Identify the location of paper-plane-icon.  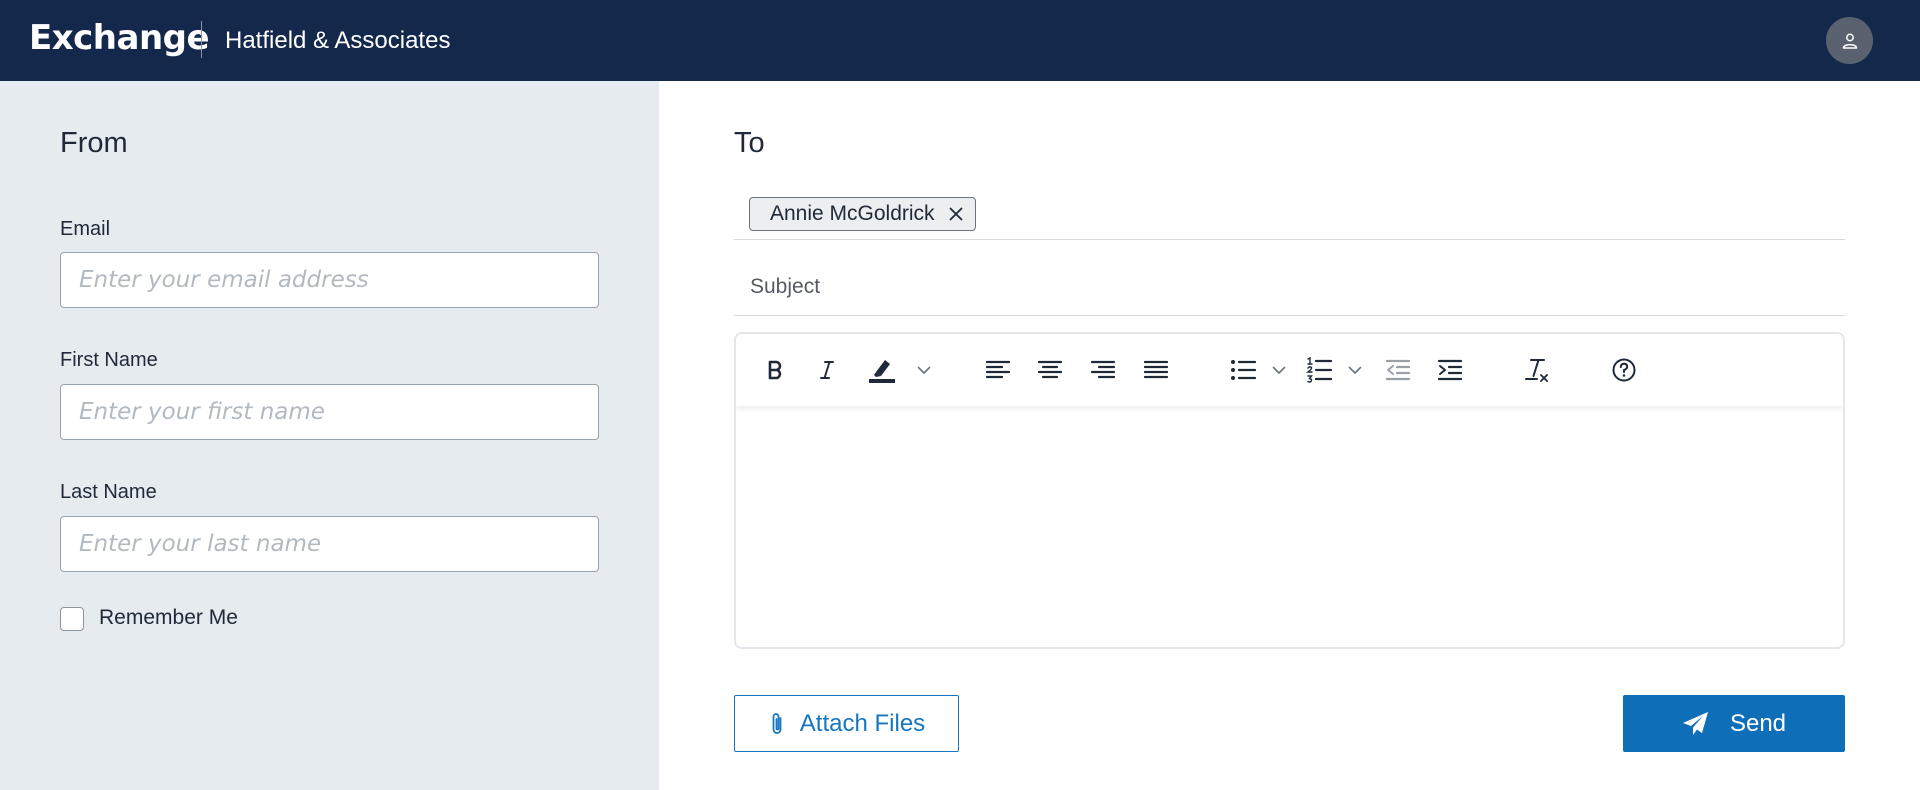
(1695, 723).